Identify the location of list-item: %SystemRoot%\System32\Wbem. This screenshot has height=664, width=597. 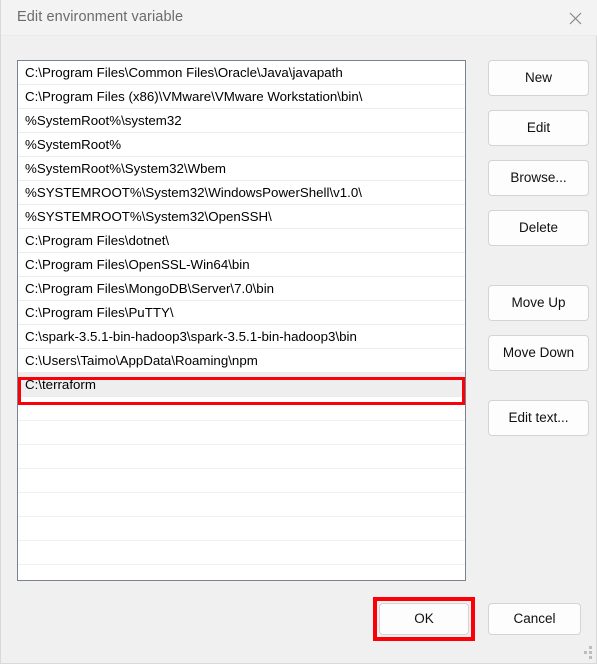
(241, 169).